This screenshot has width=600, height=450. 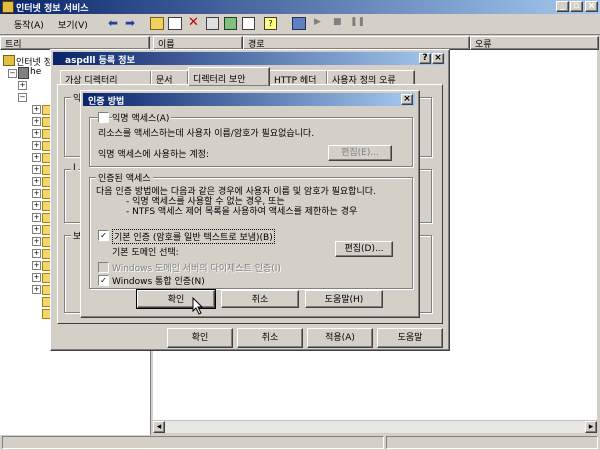 I want to click on tab-label: 디렉터리 보안, so click(x=219, y=80).